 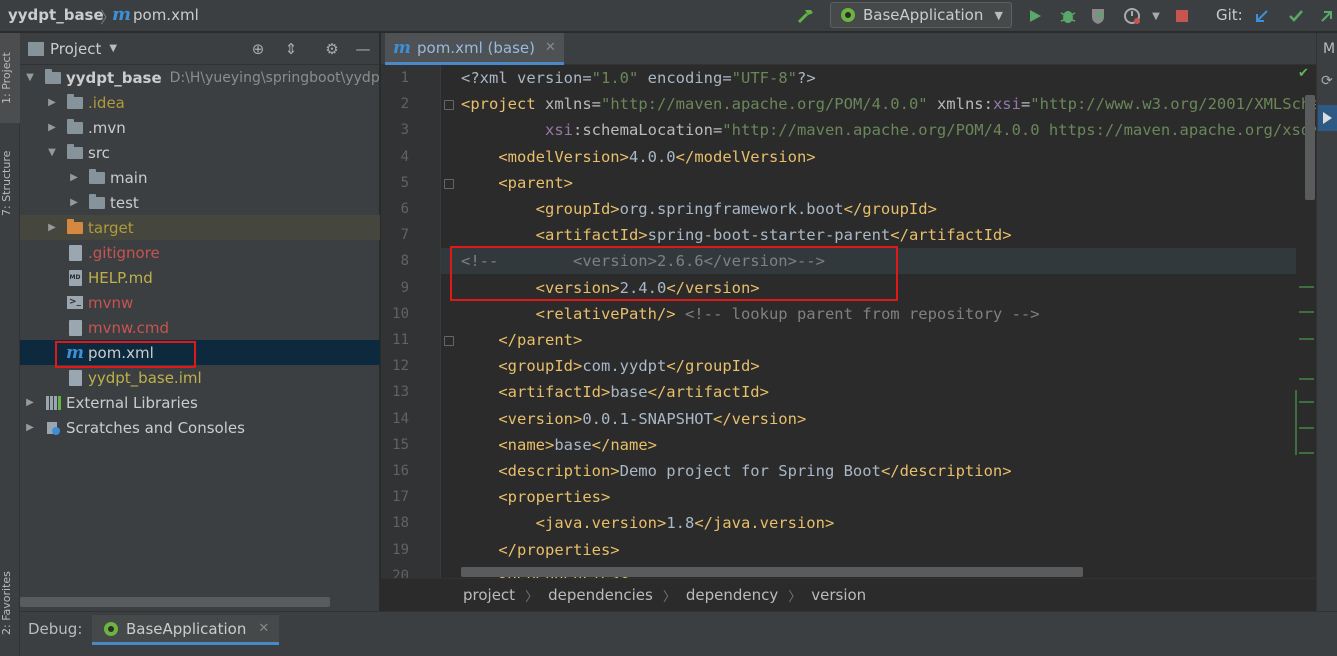 What do you see at coordinates (200, 402) in the screenshot?
I see `tree-item: ▶ External Libraries` at bounding box center [200, 402].